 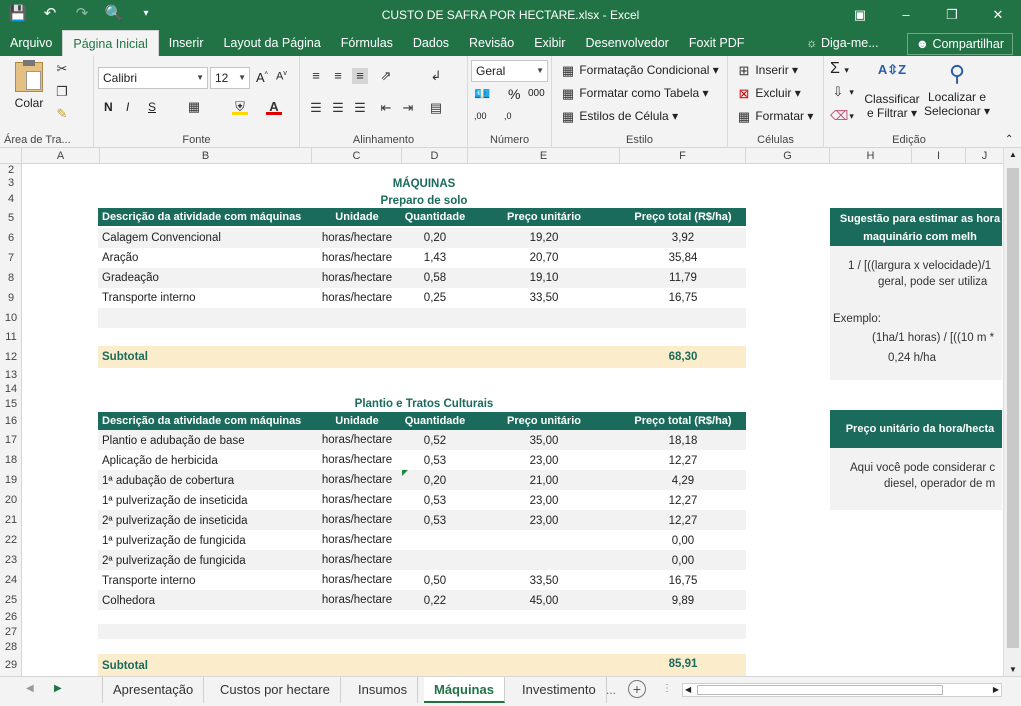 What do you see at coordinates (153, 78) in the screenshot?
I see `font-name-select: Calibri ▼` at bounding box center [153, 78].